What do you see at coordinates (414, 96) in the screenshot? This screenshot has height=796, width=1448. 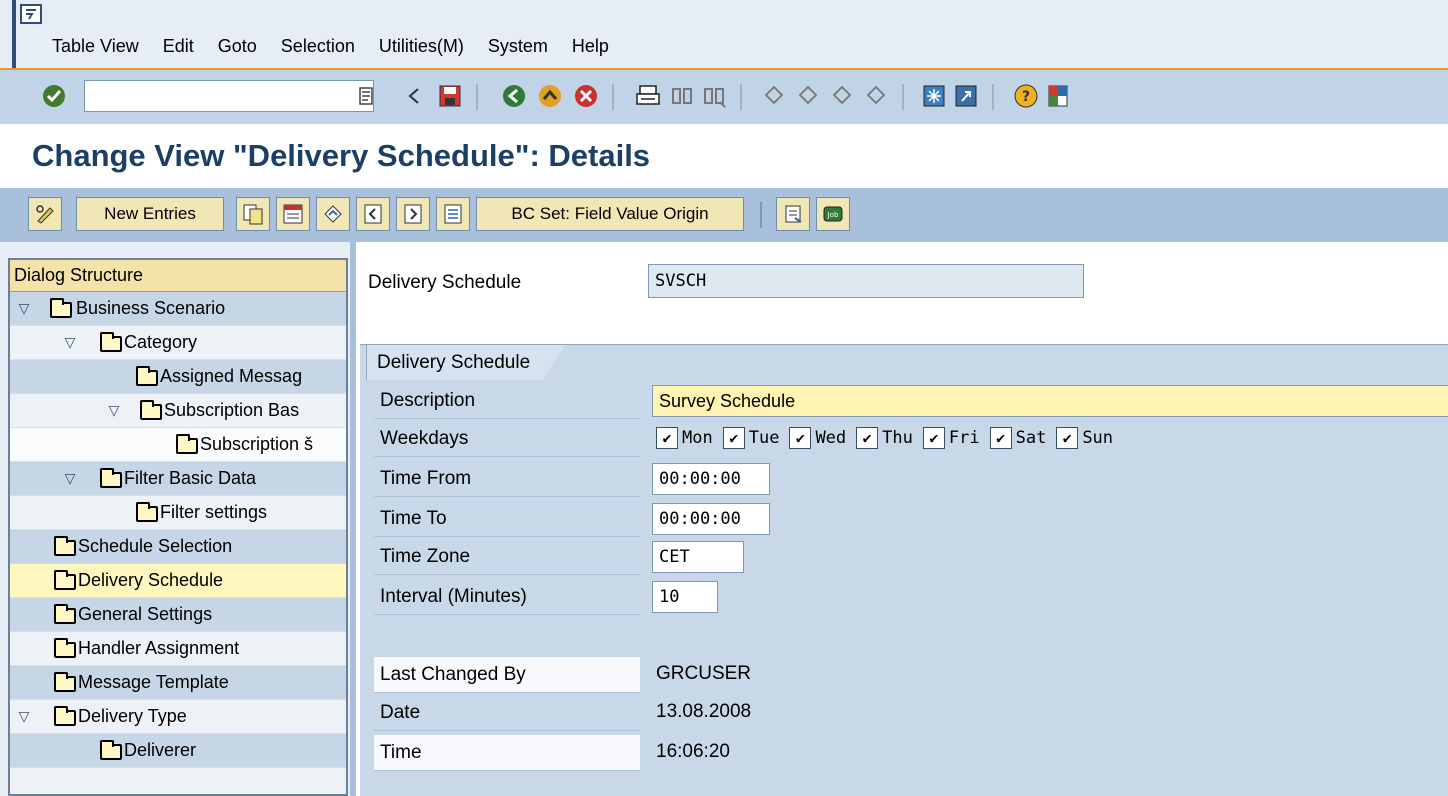 I see `triangle-left-icon` at bounding box center [414, 96].